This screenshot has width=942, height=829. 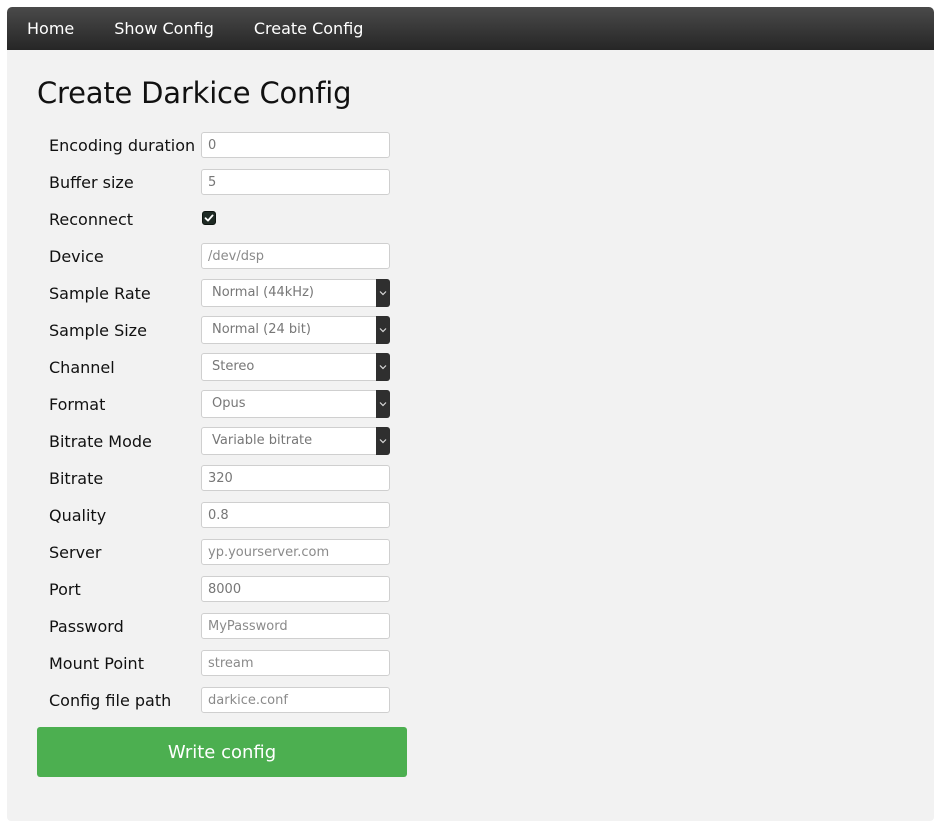 I want to click on mount-point-label: Mount Point, so click(x=96, y=663).